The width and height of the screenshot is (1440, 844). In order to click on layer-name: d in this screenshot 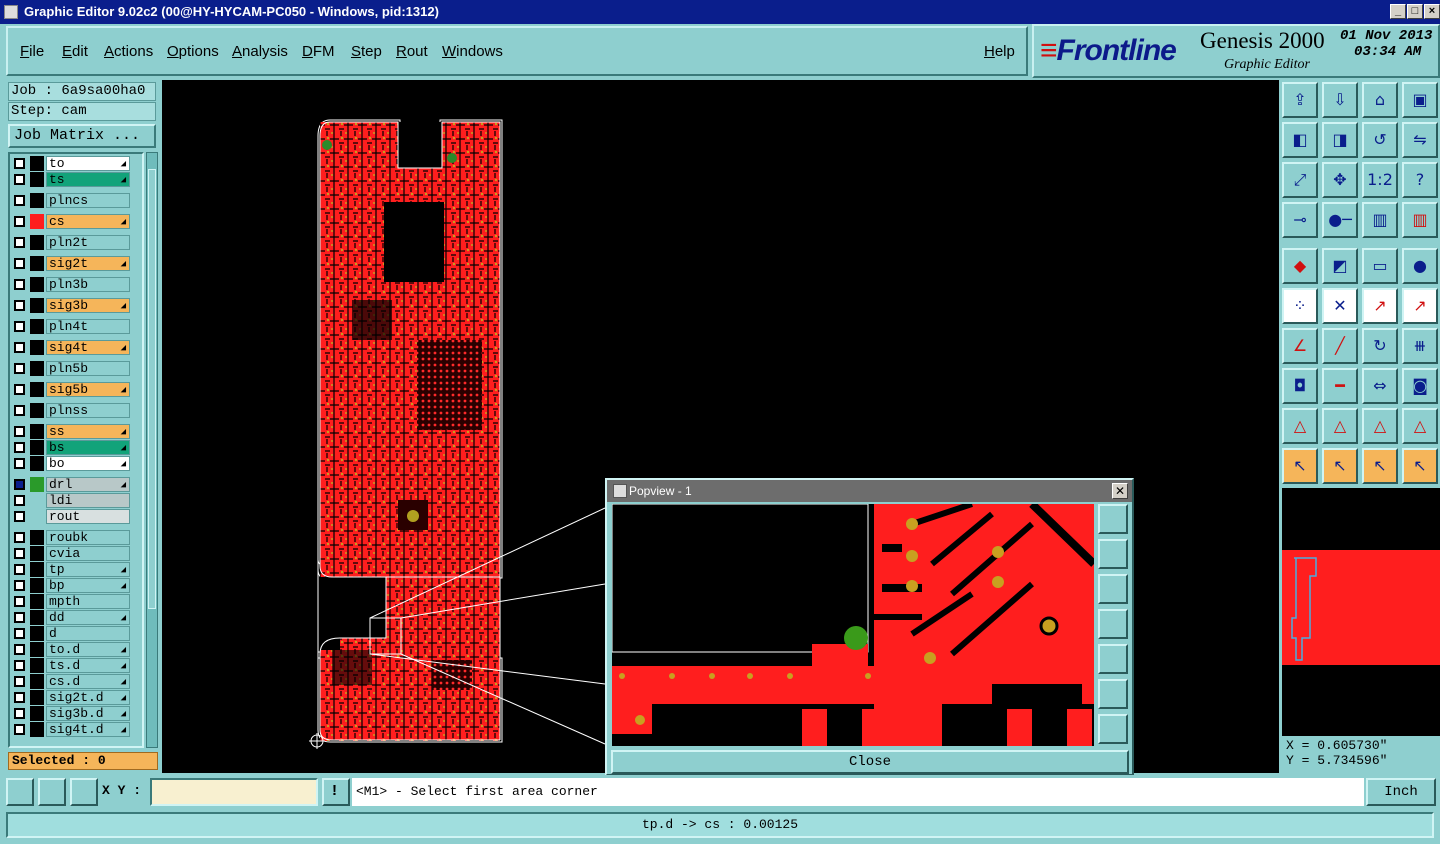, I will do `click(88, 633)`.